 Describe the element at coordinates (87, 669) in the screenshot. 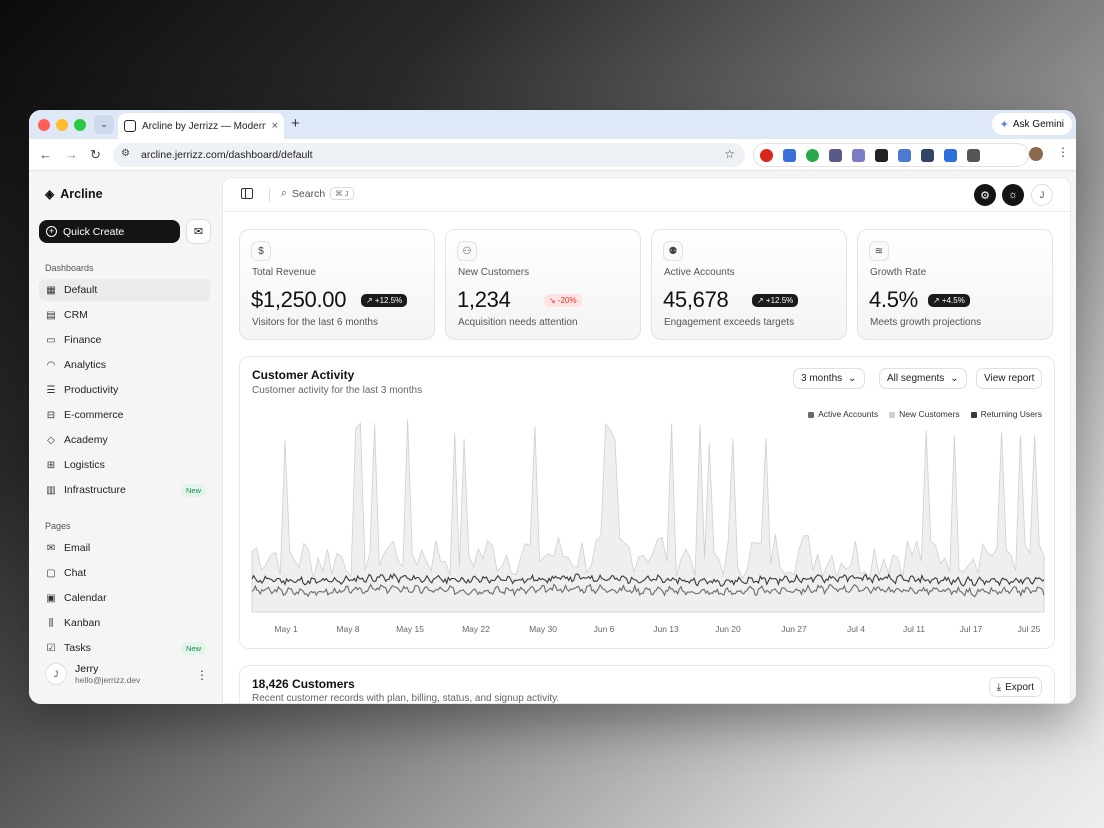

I see `user-name: Jerry` at that location.